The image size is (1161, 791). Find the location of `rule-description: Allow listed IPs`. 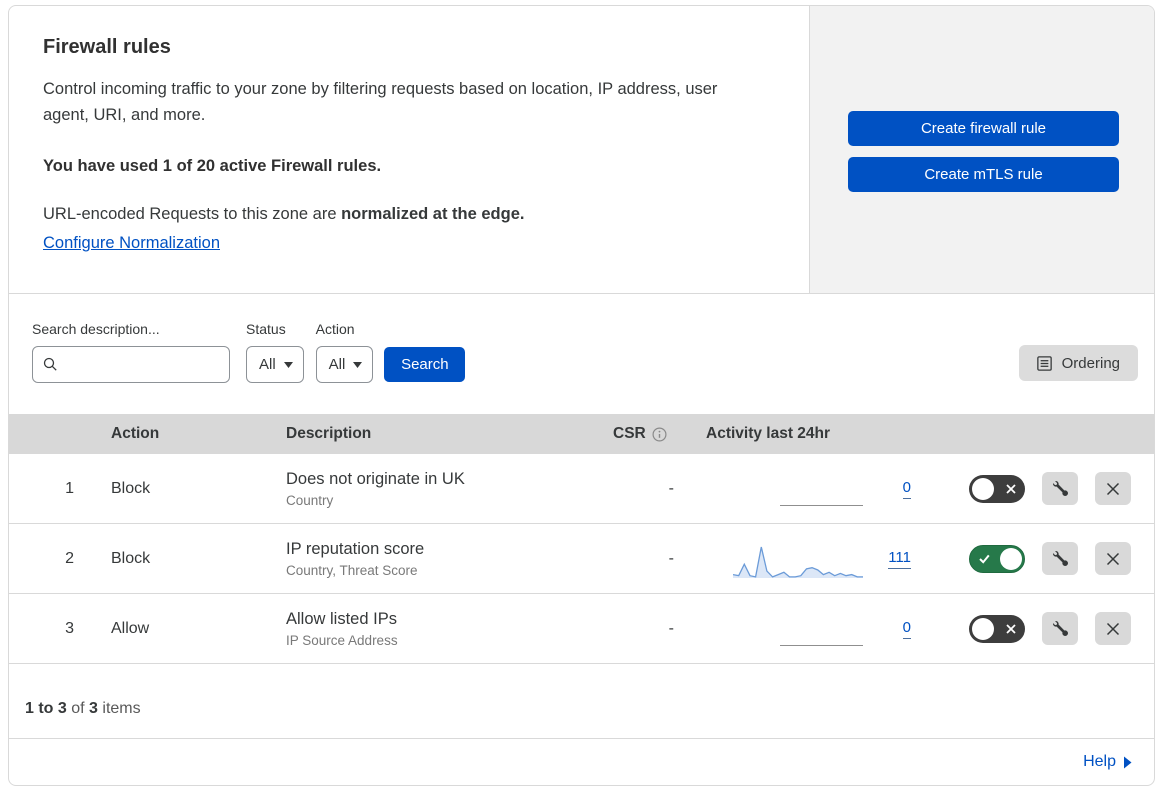

rule-description: Allow listed IPs is located at coordinates (341, 618).